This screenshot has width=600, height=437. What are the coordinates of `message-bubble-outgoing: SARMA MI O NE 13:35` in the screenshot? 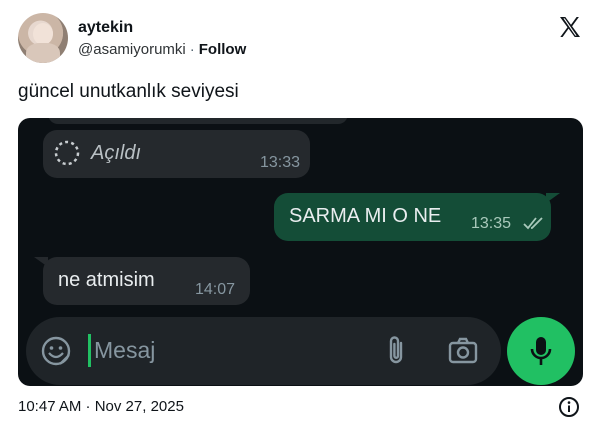 It's located at (412, 217).